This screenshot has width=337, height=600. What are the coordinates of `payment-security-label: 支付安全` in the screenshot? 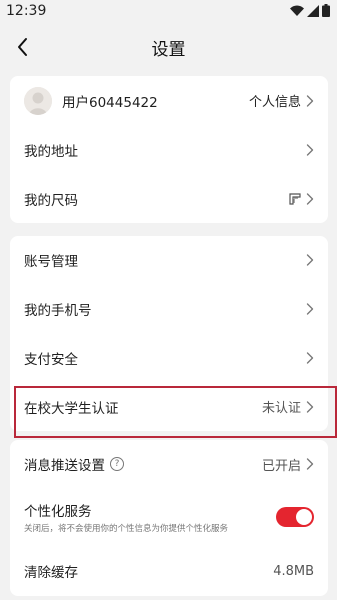 It's located at (51, 359).